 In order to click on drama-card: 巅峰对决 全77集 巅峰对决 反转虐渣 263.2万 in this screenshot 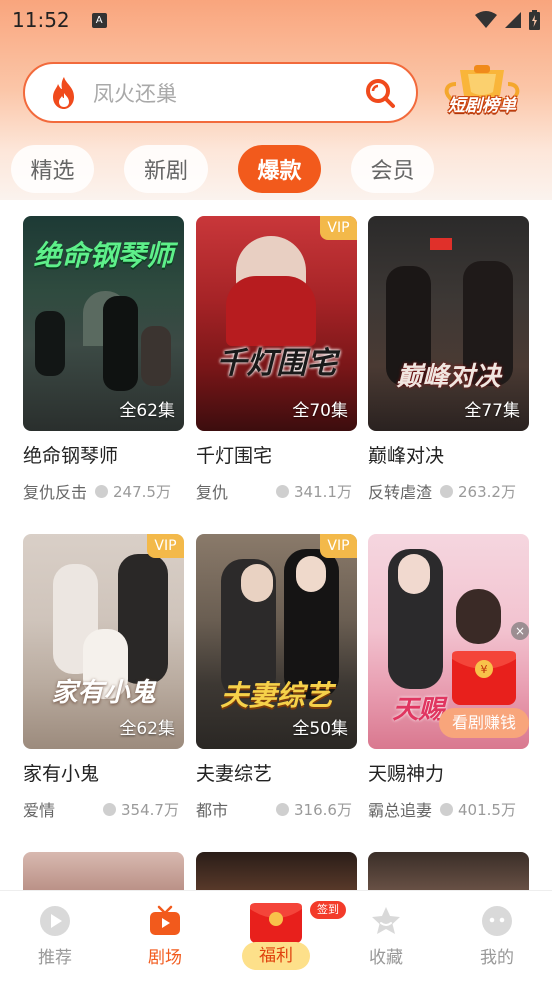, I will do `click(448, 359)`.